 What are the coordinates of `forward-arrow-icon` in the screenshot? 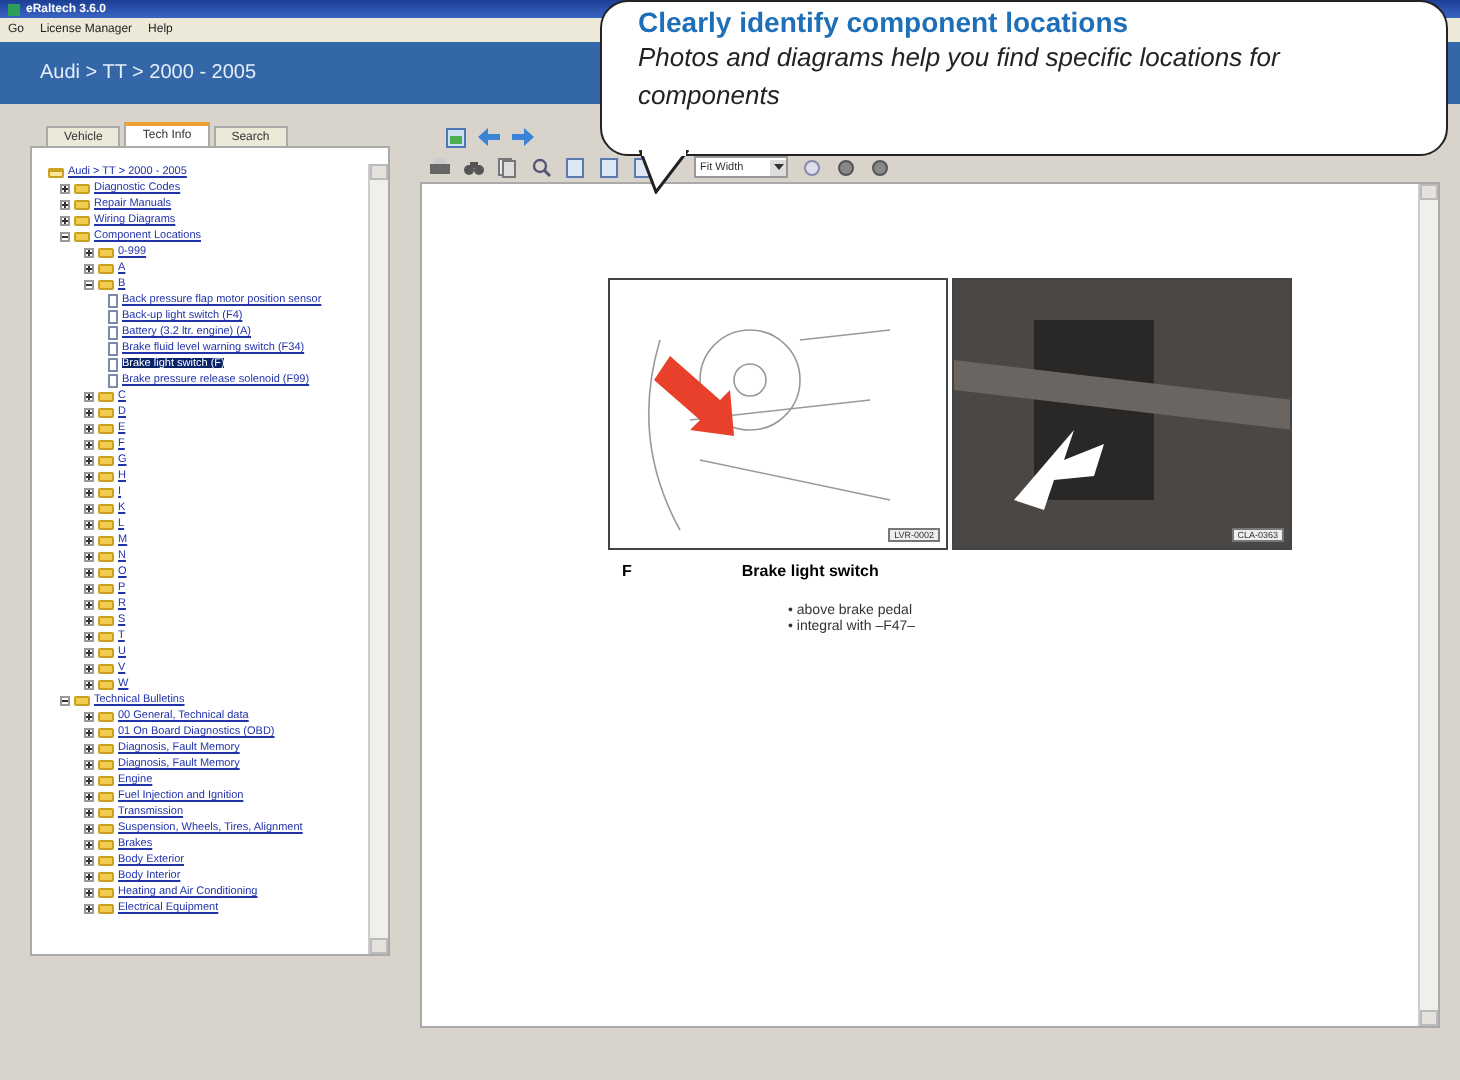 It's located at (523, 137).